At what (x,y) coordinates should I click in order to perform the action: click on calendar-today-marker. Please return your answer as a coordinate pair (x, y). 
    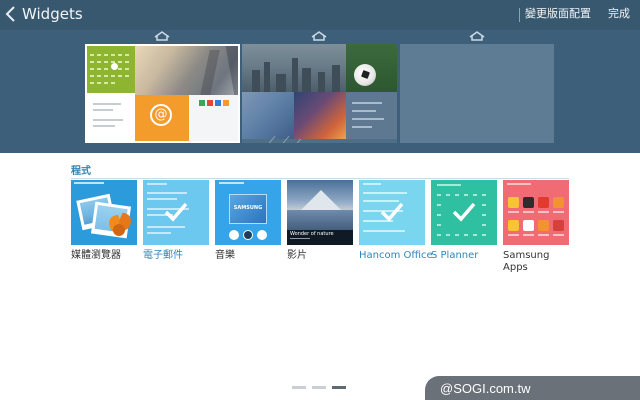
    Looking at the image, I should click on (114, 66).